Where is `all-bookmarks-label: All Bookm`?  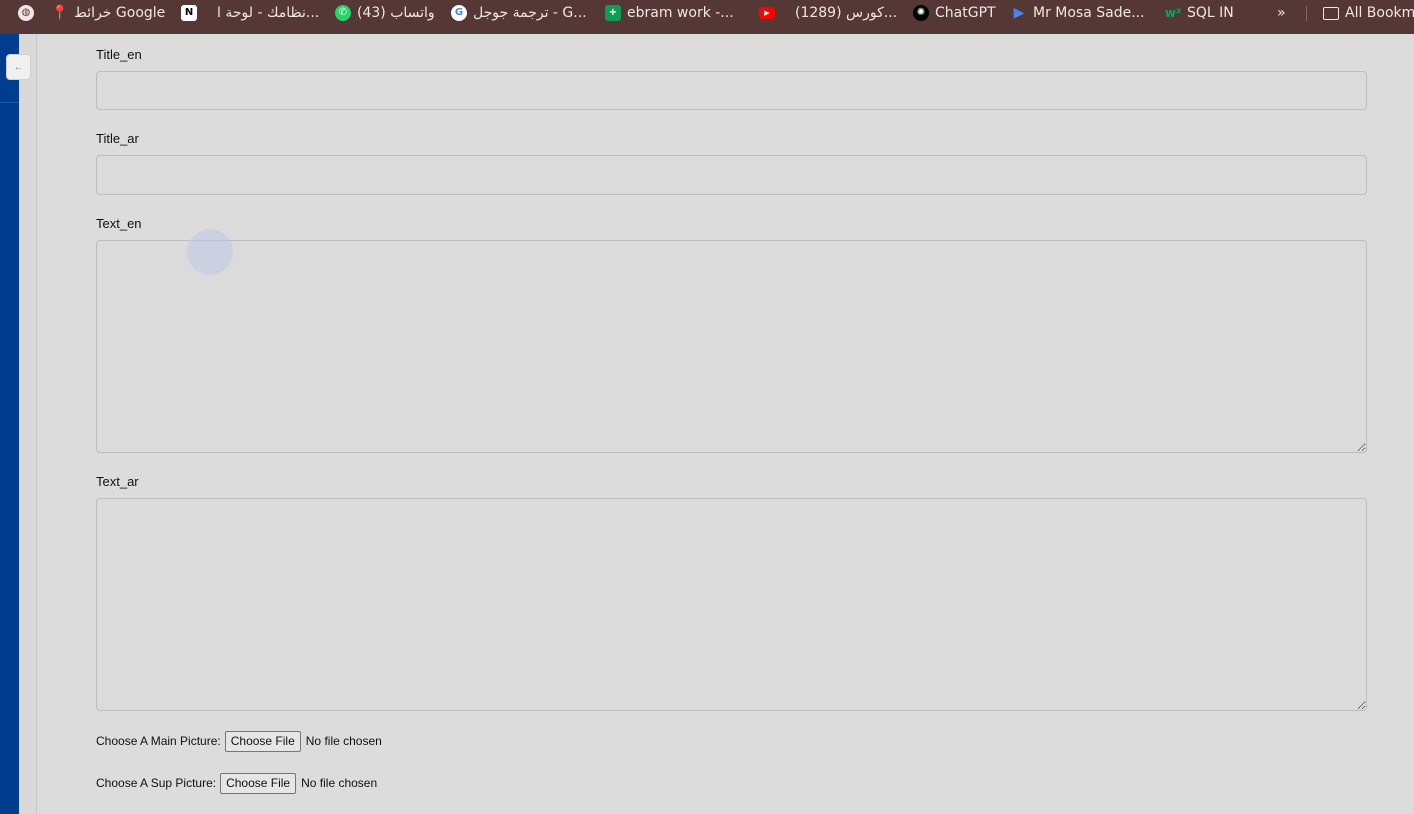
all-bookmarks-label: All Bookm is located at coordinates (1379, 13).